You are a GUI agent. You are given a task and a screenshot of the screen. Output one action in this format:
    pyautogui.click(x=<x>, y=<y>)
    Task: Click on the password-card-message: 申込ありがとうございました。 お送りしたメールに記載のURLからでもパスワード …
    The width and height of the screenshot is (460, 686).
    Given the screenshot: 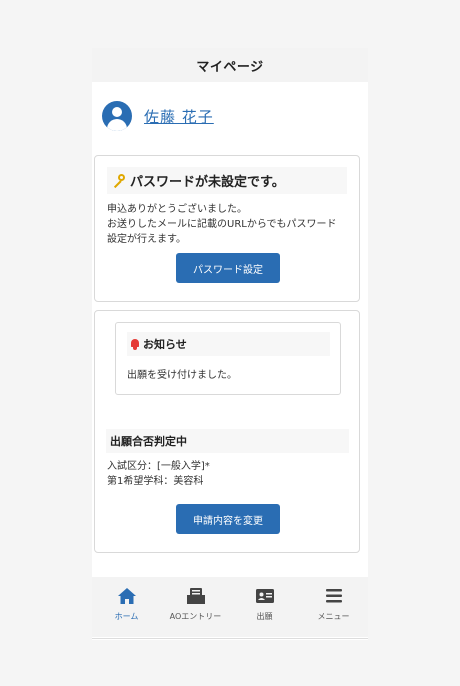 What is the action you would take?
    pyautogui.click(x=232, y=224)
    